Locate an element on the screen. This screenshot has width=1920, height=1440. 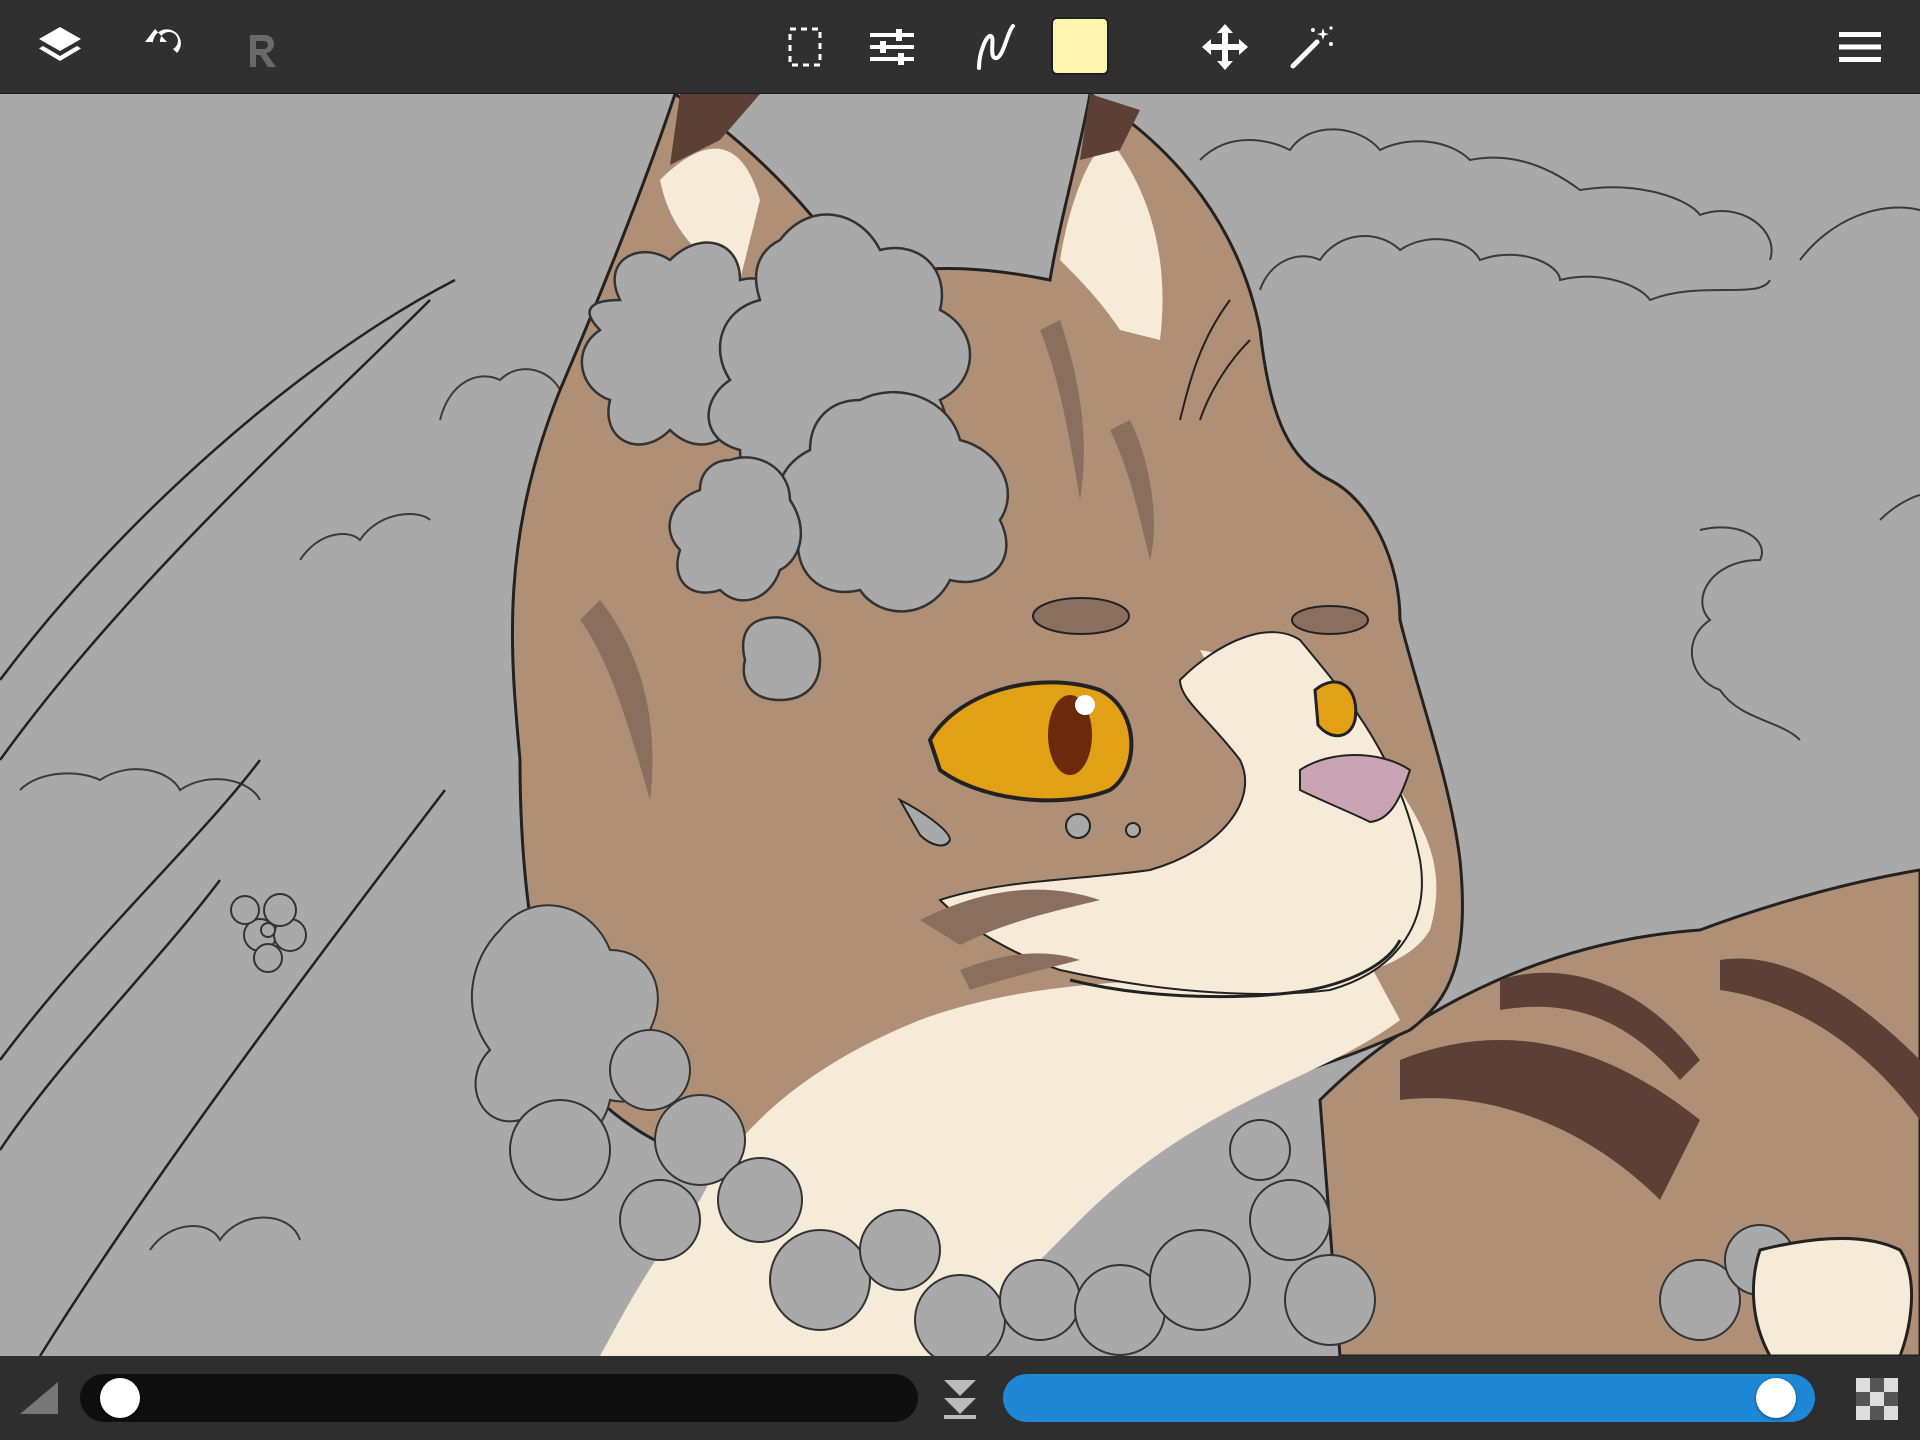
menu-button is located at coordinates (1860, 47).